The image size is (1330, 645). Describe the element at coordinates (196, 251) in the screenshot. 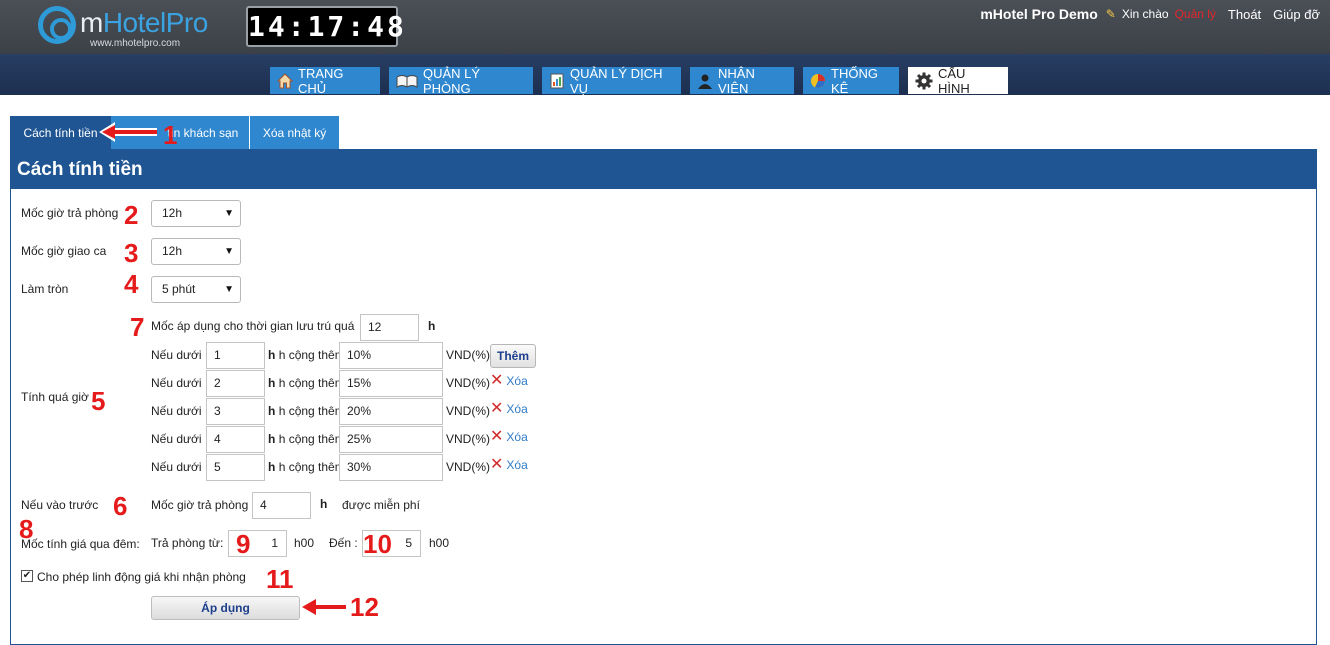

I see `shift-time-select: 12h ▼` at that location.